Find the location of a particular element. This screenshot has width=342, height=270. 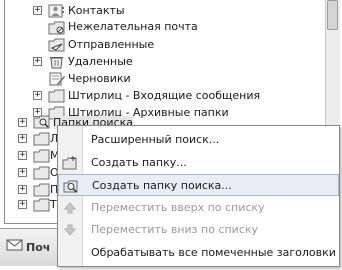

menu-item-move-up: Переместить вверх по списку is located at coordinates (198, 208).